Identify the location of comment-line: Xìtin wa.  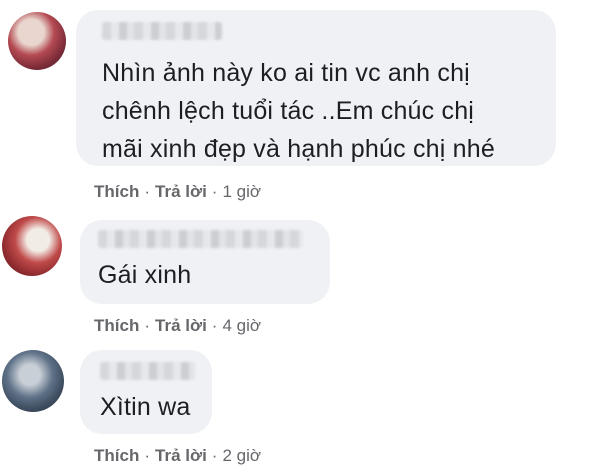
(145, 407).